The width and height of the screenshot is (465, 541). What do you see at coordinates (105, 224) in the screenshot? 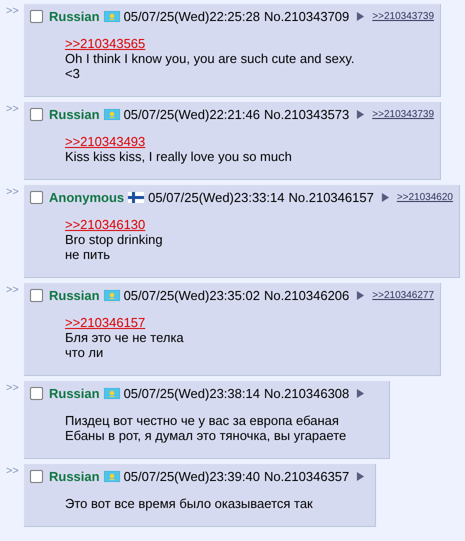
I see `quote-link: >>210346130` at bounding box center [105, 224].